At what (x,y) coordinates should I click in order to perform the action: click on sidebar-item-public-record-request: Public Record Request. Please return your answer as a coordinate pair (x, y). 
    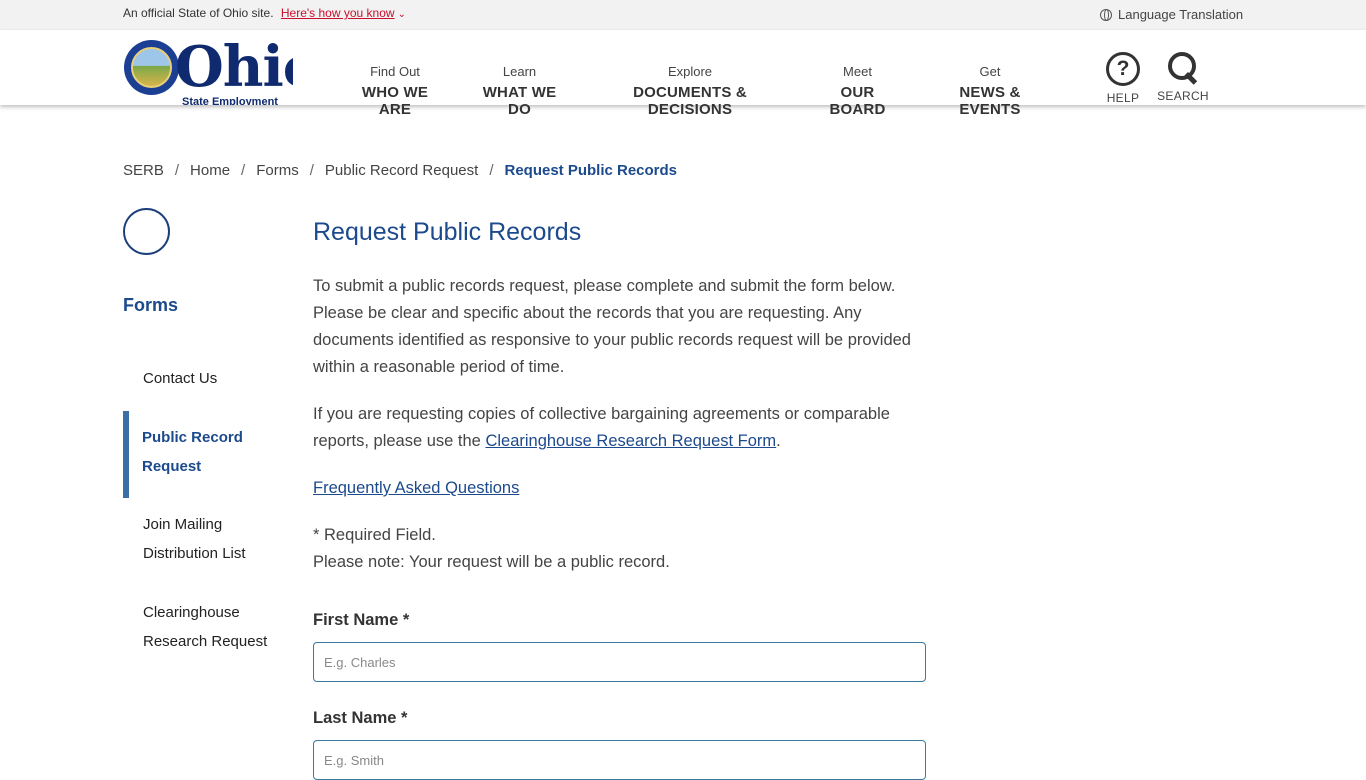
    Looking at the image, I should click on (207, 452).